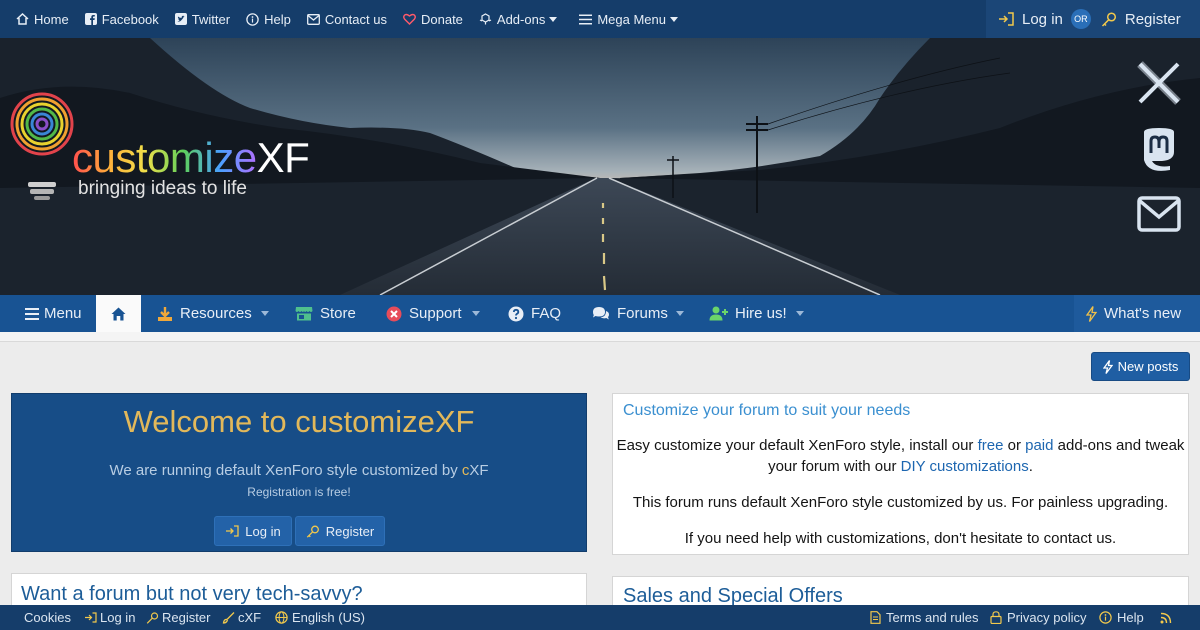 The width and height of the screenshot is (1200, 630). I want to click on nav-resources: Resources, so click(204, 313).